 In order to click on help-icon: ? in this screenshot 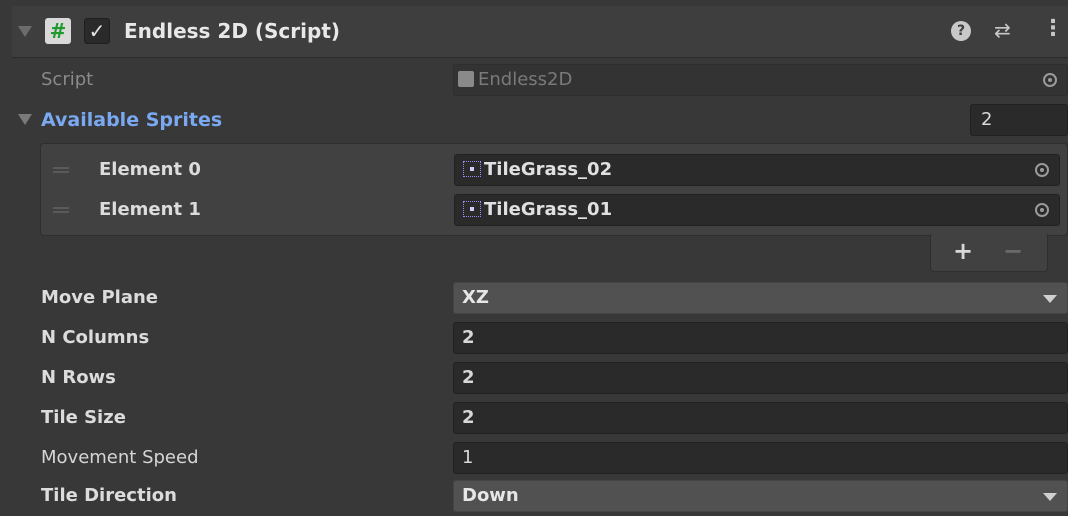, I will do `click(961, 31)`.